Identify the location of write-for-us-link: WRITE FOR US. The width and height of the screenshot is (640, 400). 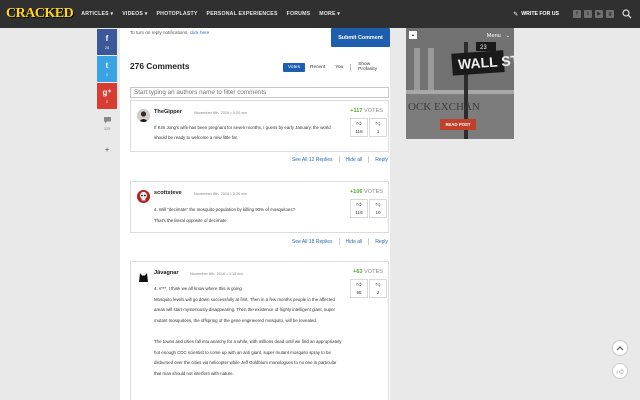
(540, 14).